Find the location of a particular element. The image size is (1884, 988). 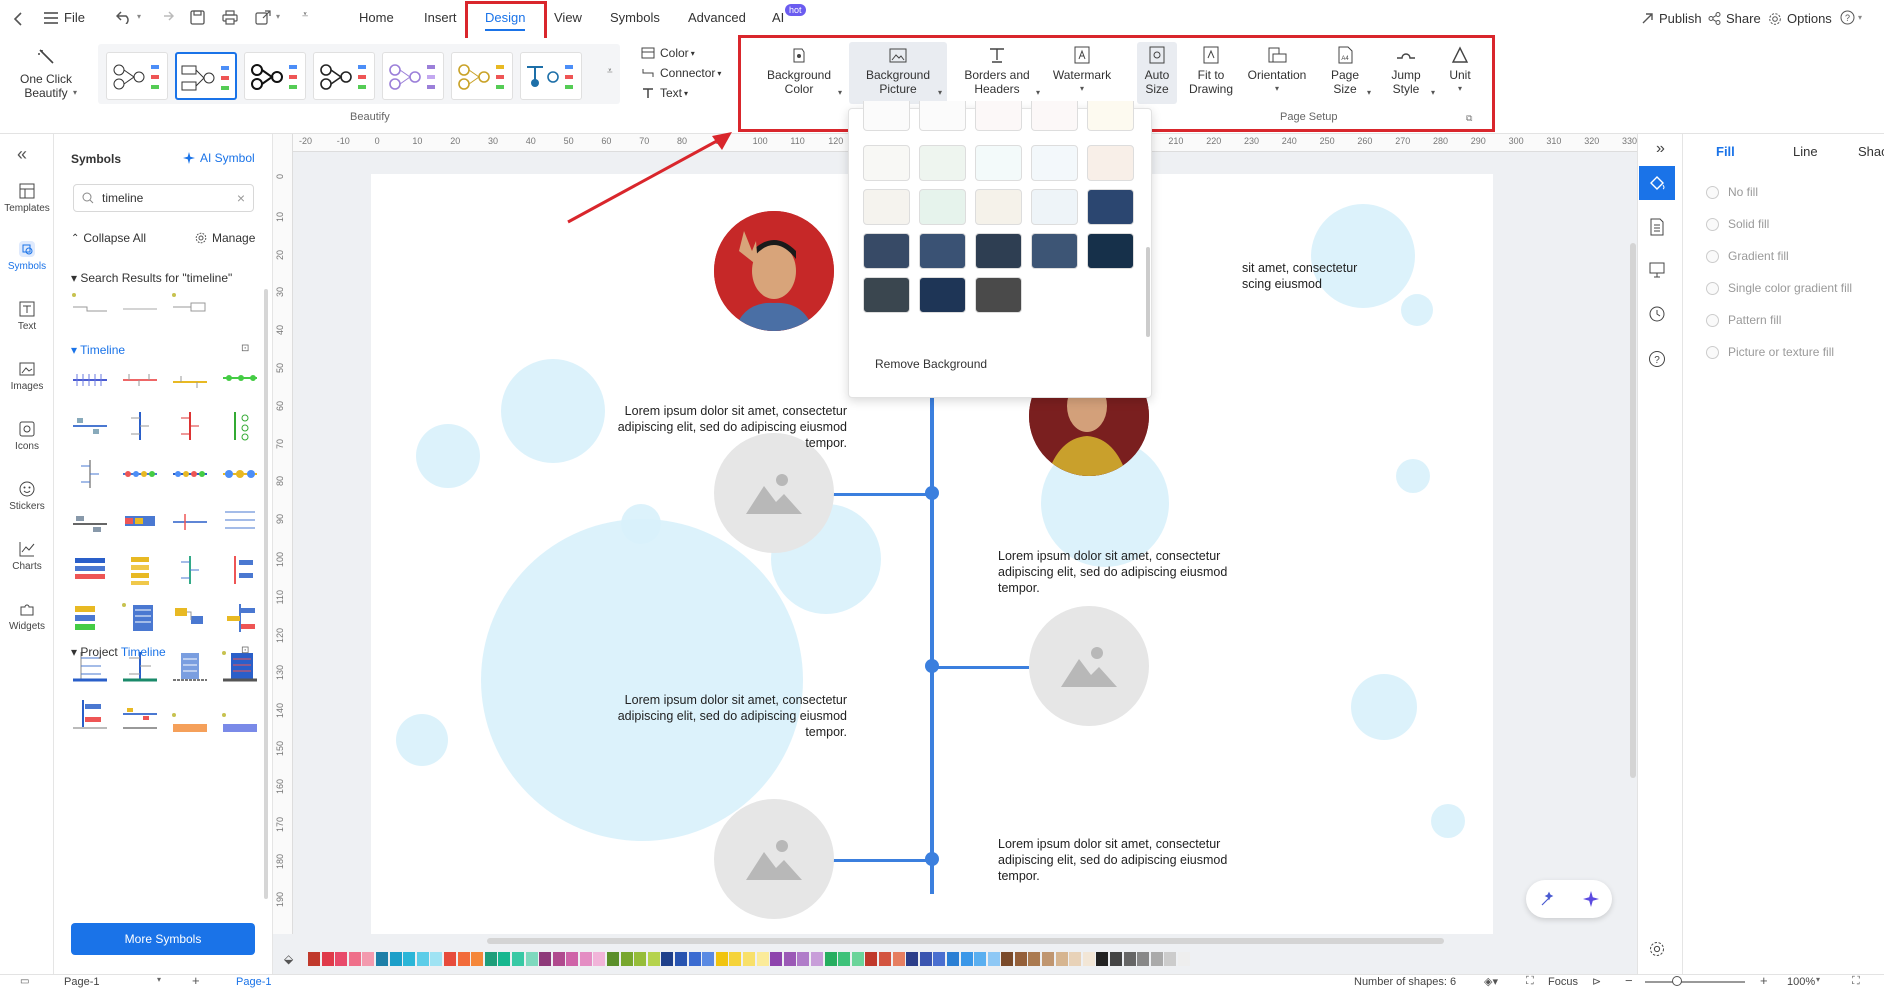

back-icon is located at coordinates (18, 19).